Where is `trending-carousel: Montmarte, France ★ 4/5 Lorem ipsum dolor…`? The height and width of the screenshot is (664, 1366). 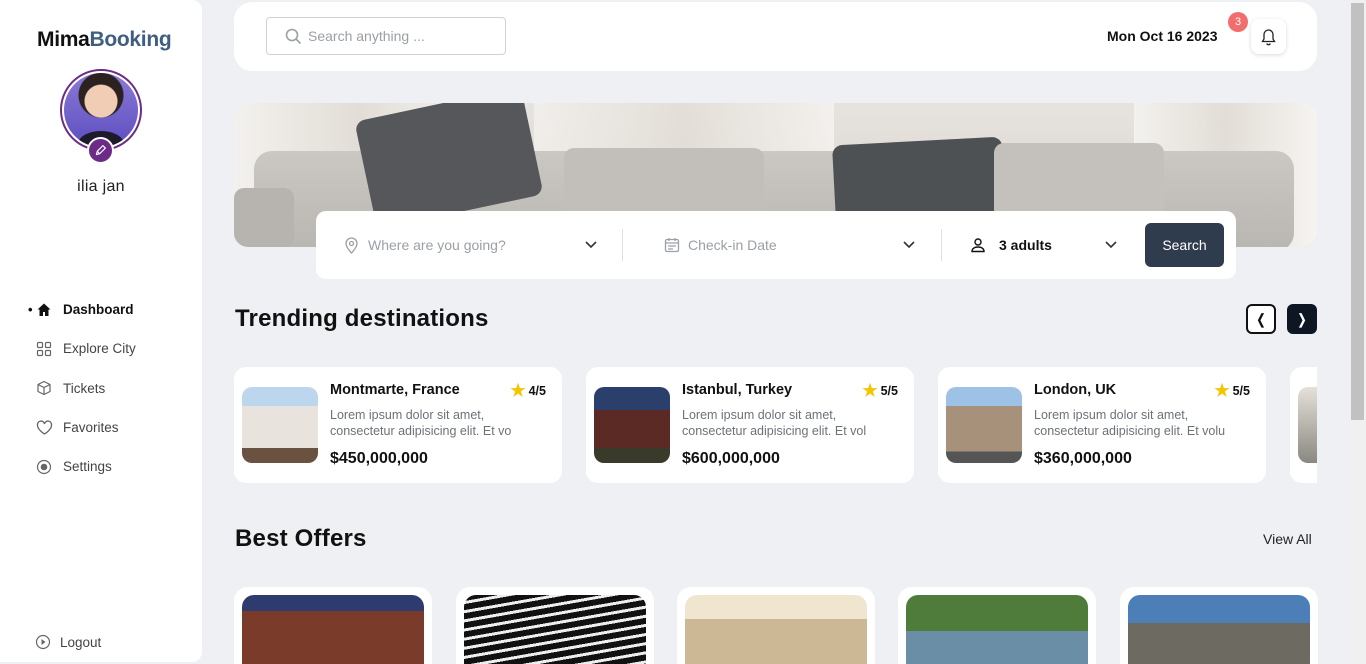 trending-carousel: Montmarte, France ★ 4/5 Lorem ipsum dolor… is located at coordinates (775, 425).